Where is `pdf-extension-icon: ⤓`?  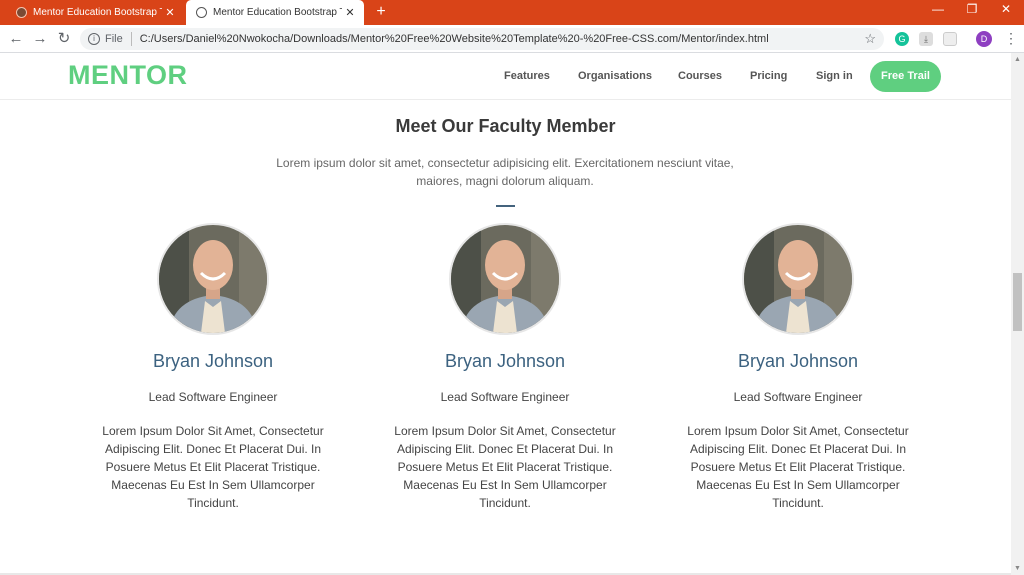 pdf-extension-icon: ⤓ is located at coordinates (926, 39).